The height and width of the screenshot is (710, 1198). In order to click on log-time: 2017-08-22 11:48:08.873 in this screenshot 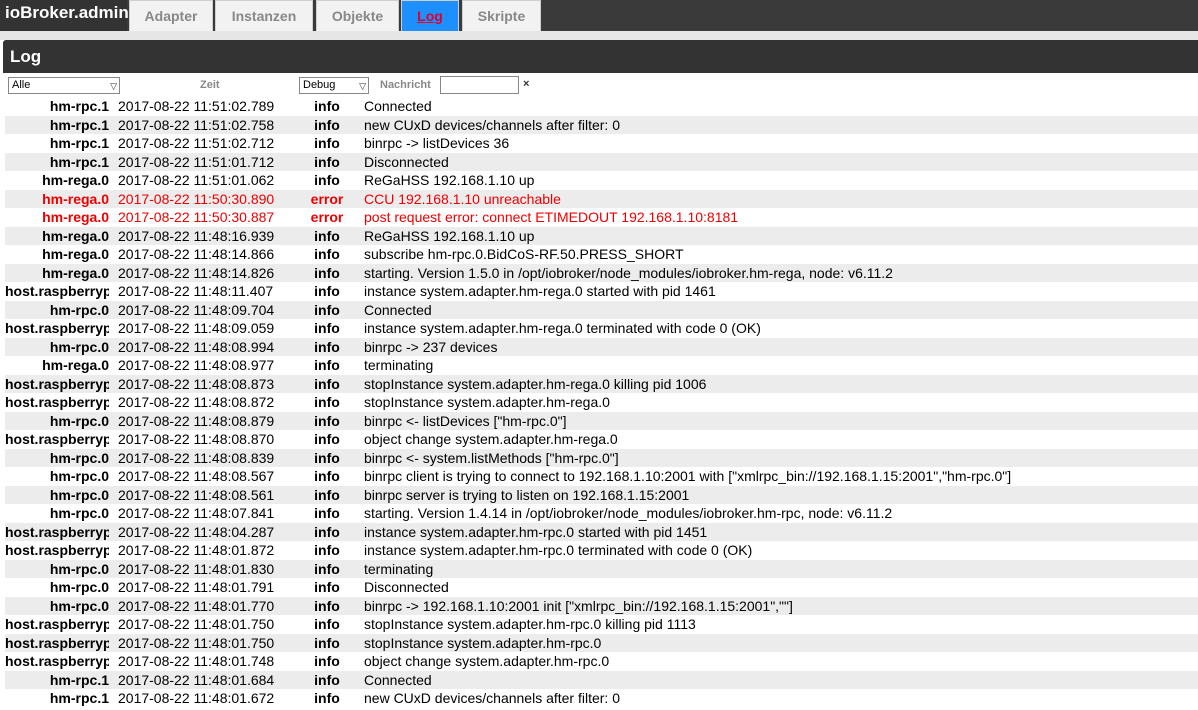, I will do `click(196, 383)`.